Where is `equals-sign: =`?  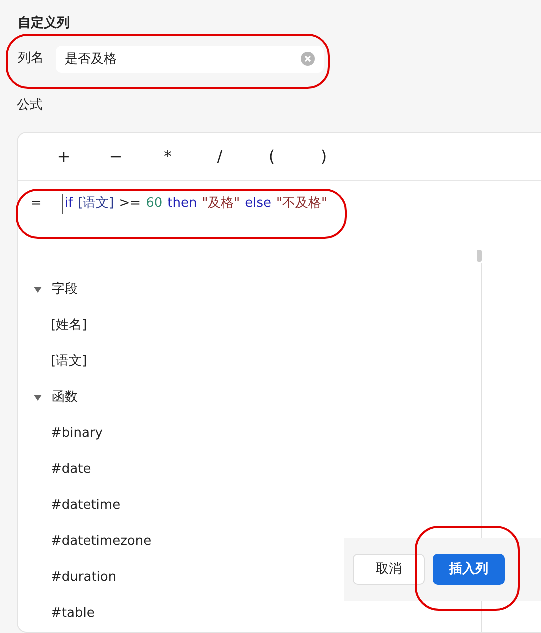 equals-sign: = is located at coordinates (36, 204).